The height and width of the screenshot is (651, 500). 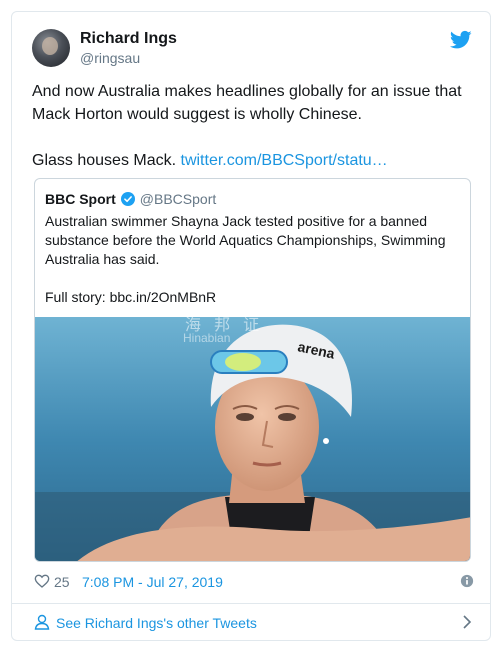 What do you see at coordinates (42, 622) in the screenshot?
I see `person-icon` at bounding box center [42, 622].